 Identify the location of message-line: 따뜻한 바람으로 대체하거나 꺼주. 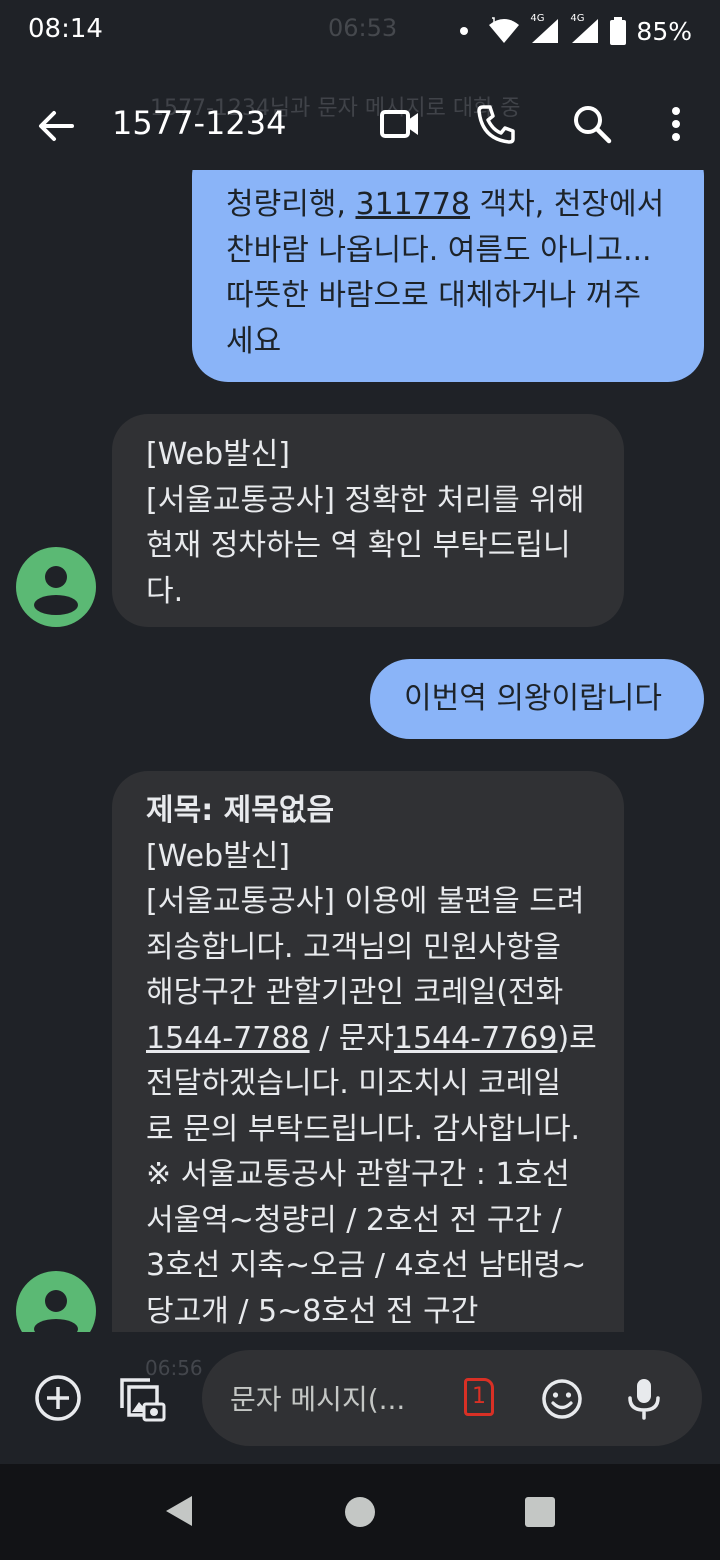
(445, 296).